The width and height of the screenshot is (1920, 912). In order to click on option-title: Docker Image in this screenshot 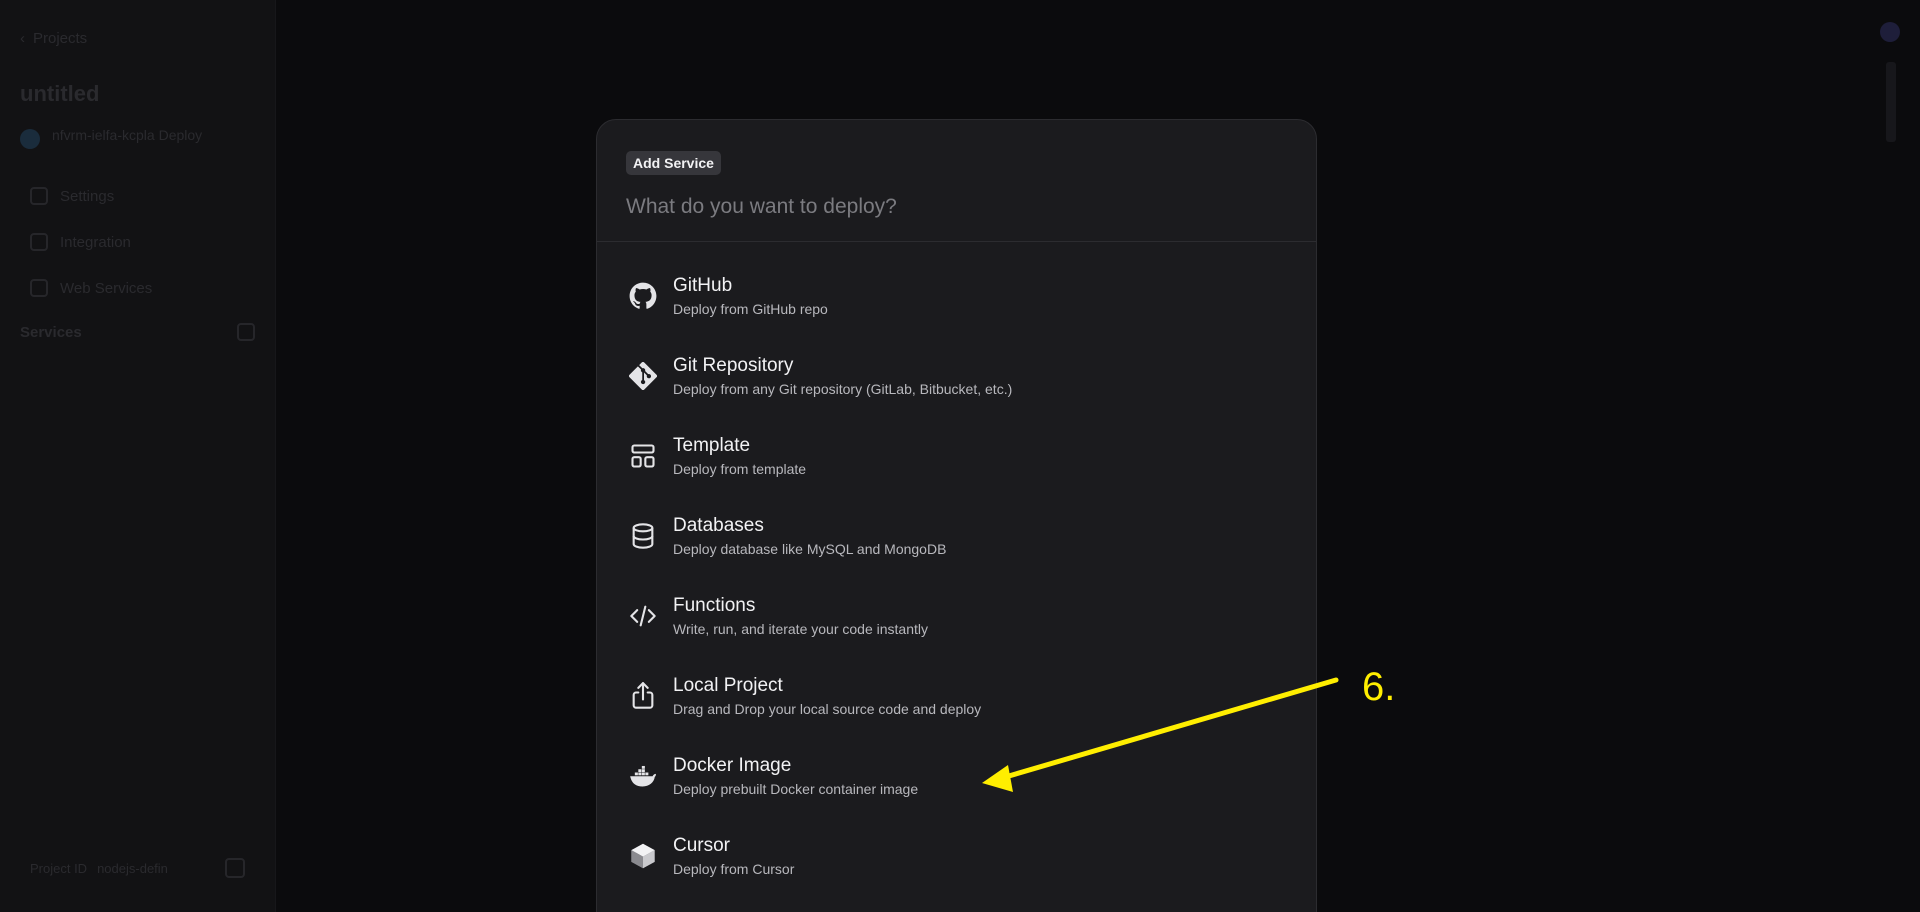, I will do `click(732, 765)`.